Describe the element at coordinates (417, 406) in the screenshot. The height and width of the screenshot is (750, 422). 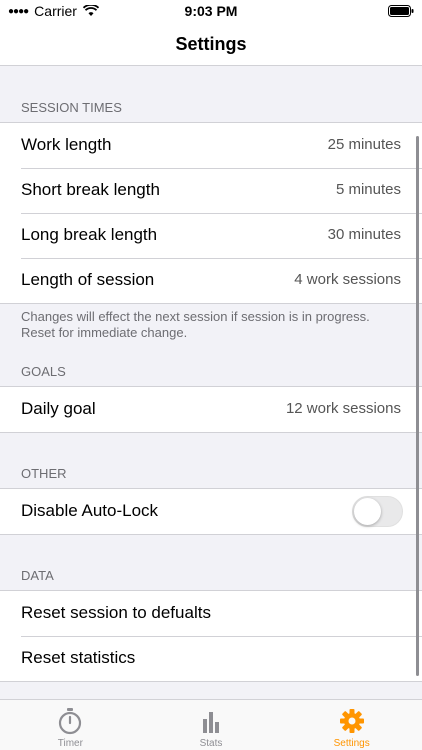
I see `vertical-scrollbar` at that location.